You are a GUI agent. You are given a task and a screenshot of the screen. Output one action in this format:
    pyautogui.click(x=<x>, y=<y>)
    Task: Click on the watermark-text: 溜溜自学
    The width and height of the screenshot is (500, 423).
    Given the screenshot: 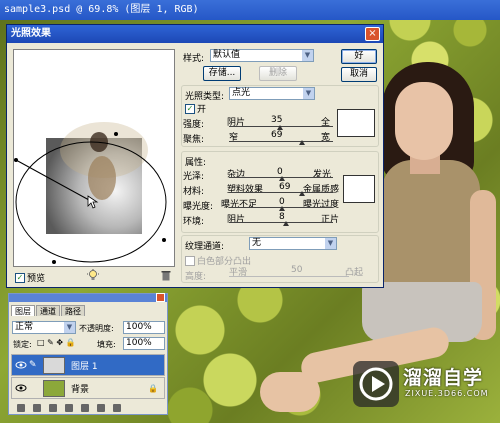 What is the action you would take?
    pyautogui.click(x=443, y=378)
    